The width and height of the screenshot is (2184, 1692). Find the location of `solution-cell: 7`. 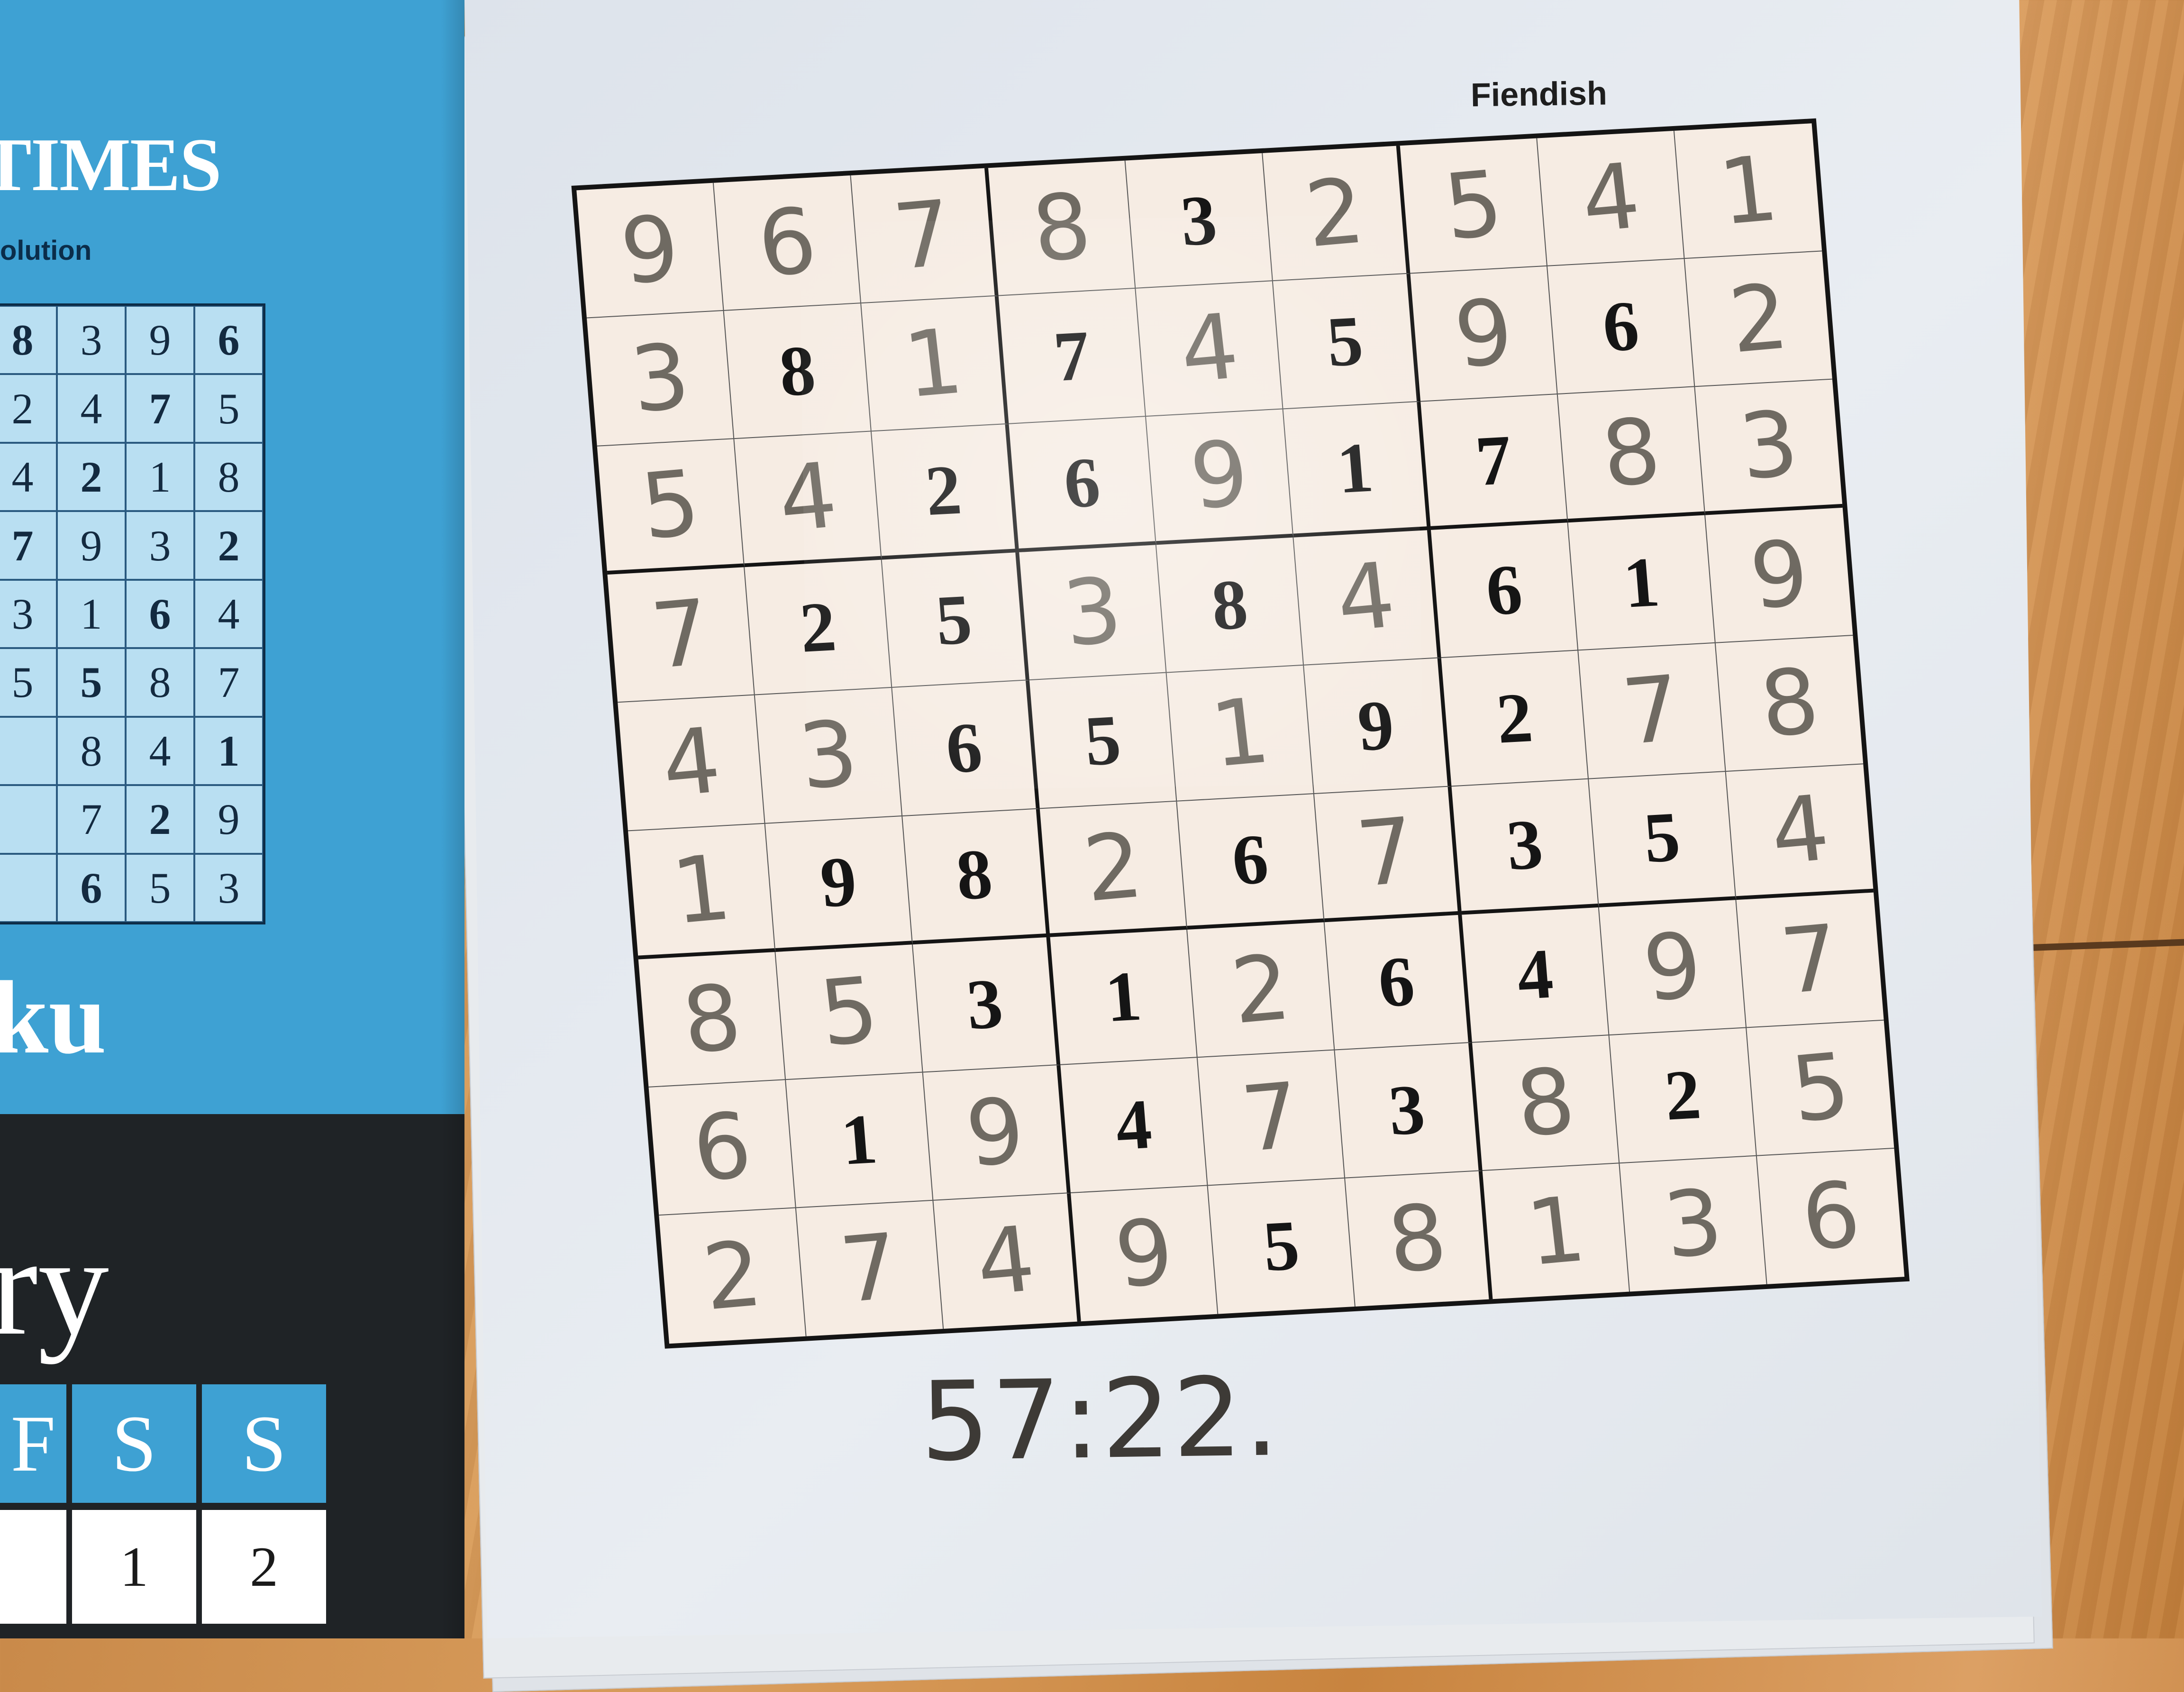

solution-cell: 7 is located at coordinates (160, 408).